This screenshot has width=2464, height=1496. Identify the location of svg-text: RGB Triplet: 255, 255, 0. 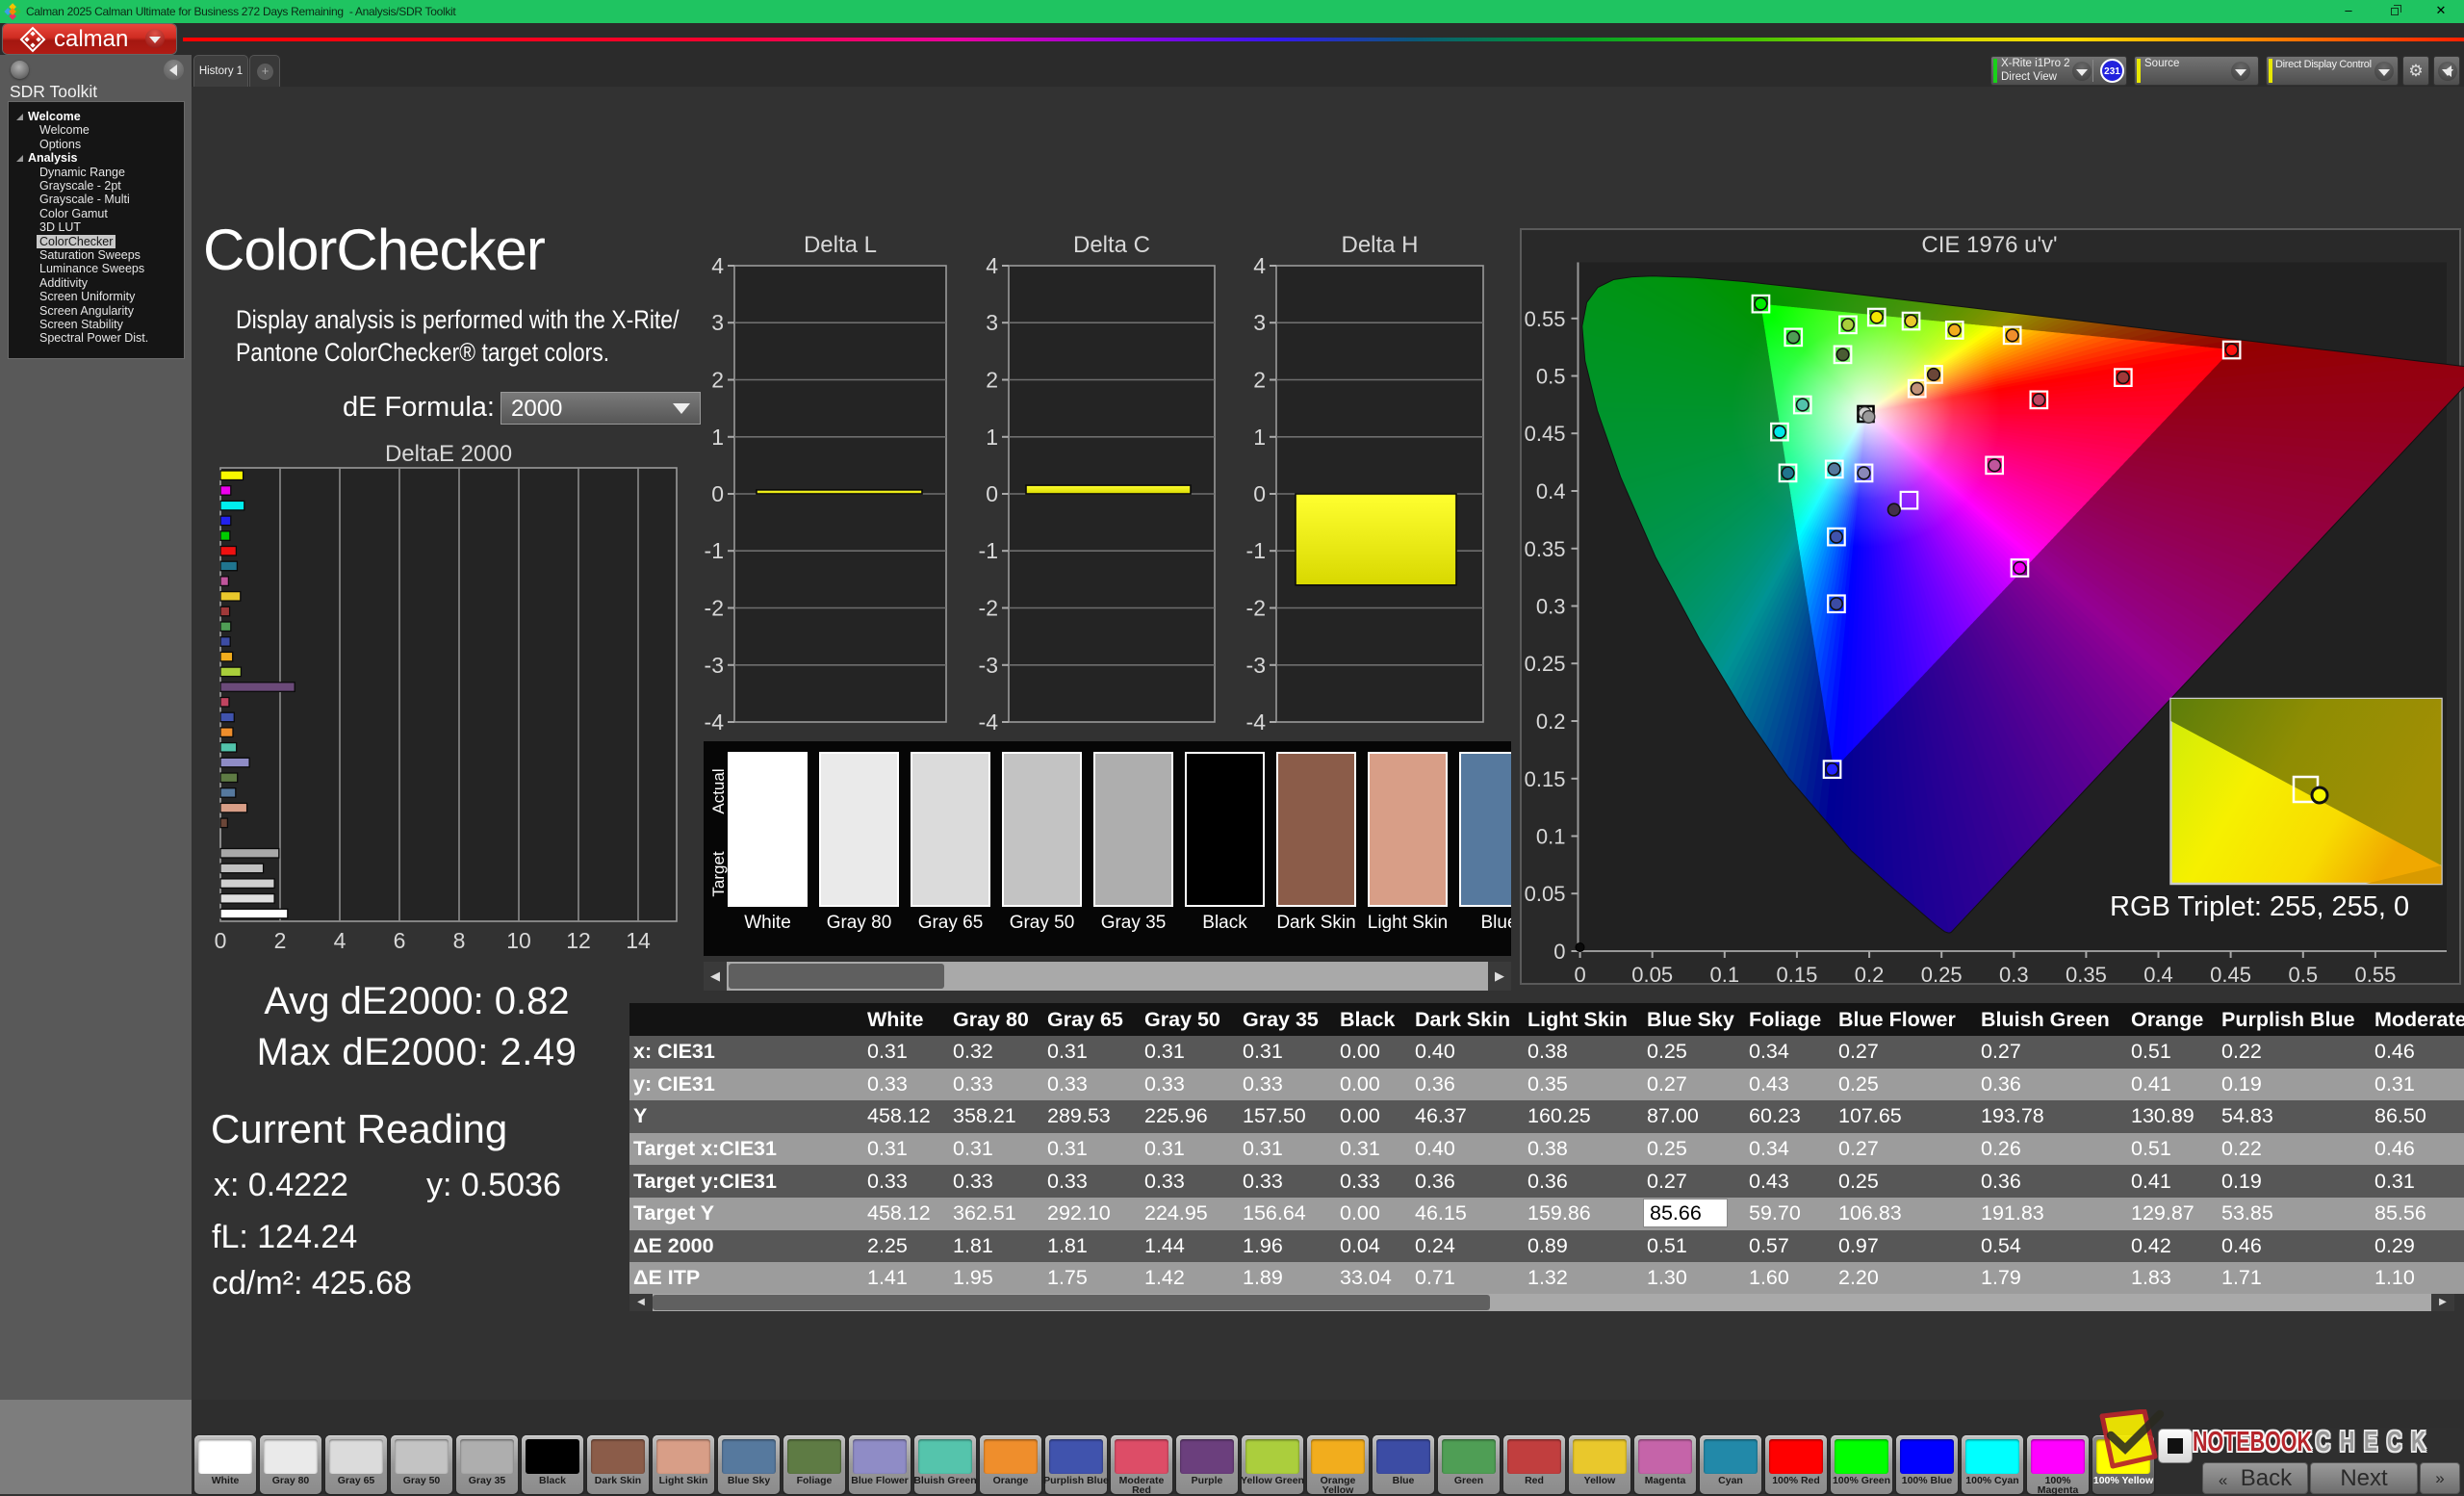
(2259, 907).